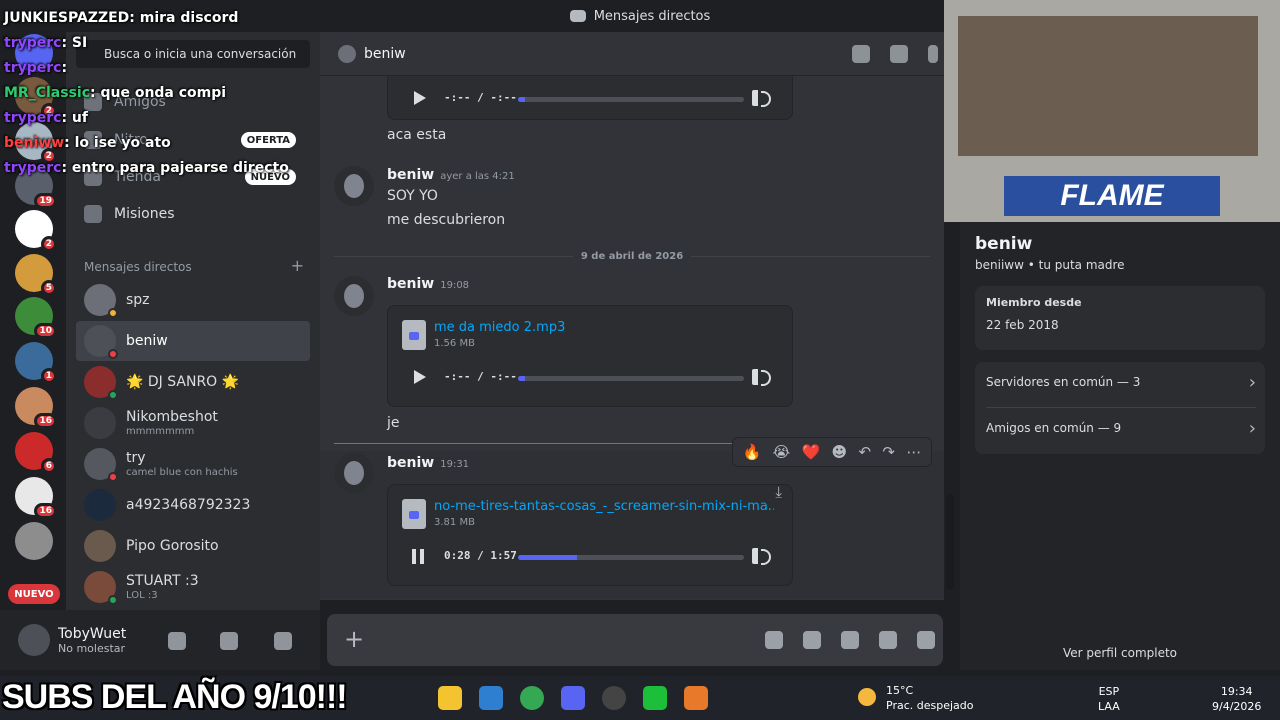  Describe the element at coordinates (888, 452) in the screenshot. I see `forward-icon: ↷` at that location.